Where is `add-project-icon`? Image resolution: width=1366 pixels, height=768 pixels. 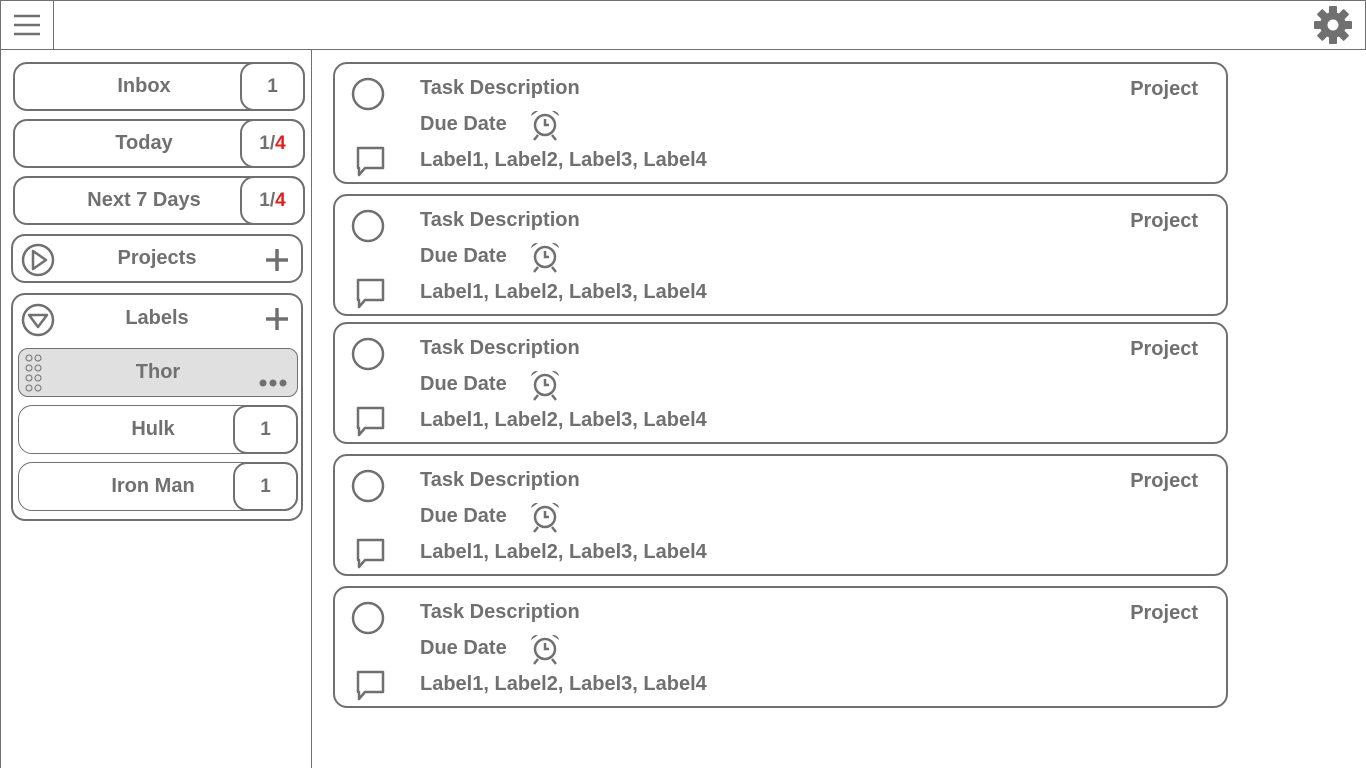
add-project-icon is located at coordinates (277, 260).